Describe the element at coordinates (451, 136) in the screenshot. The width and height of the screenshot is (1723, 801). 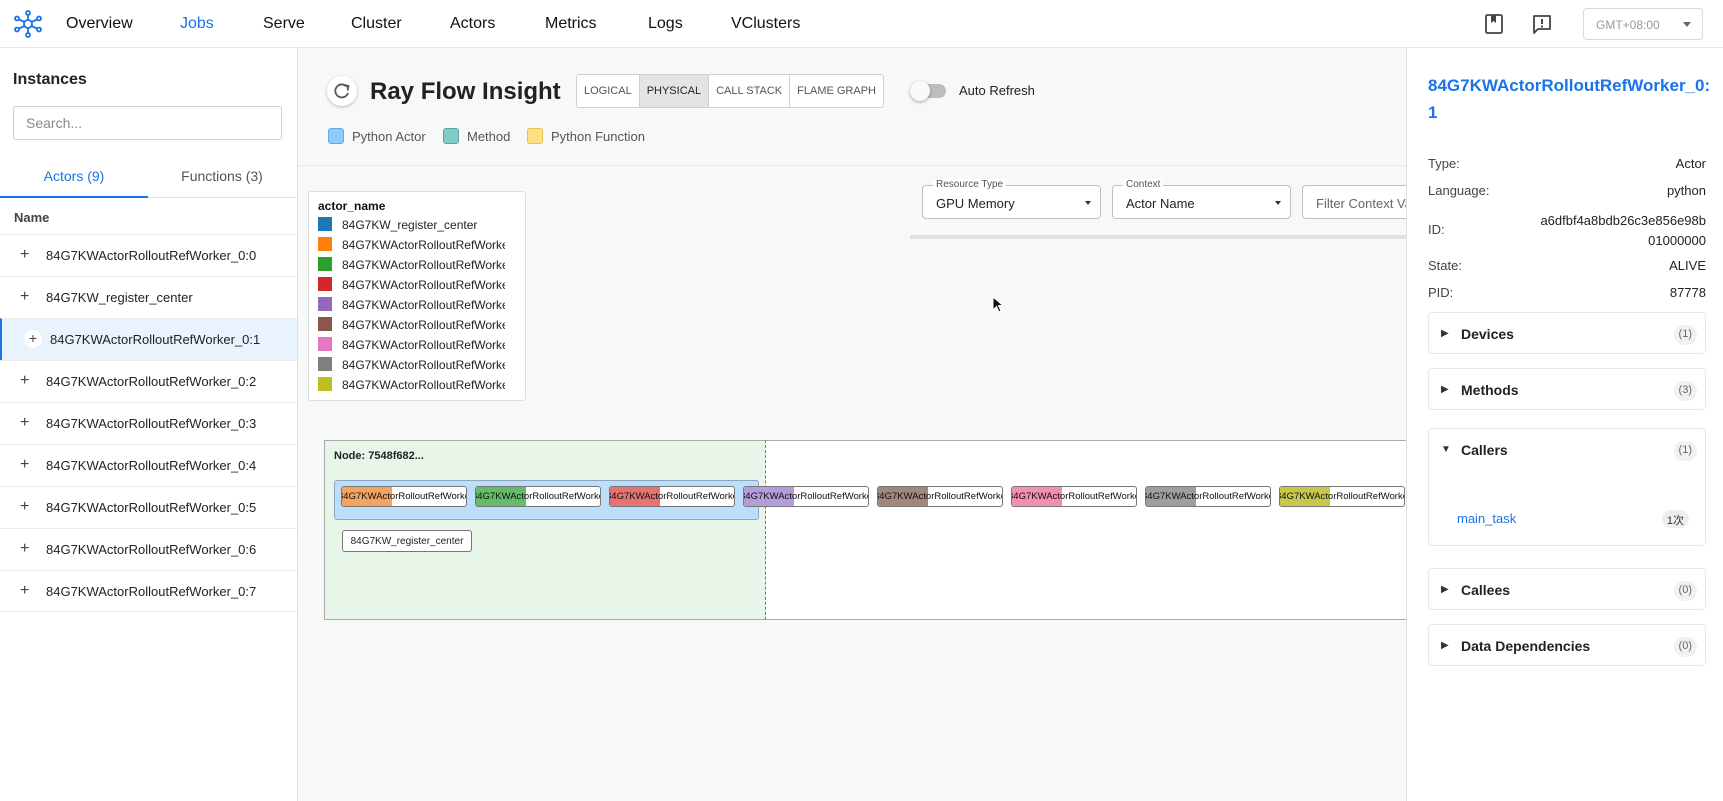
I see `method-swatch` at that location.